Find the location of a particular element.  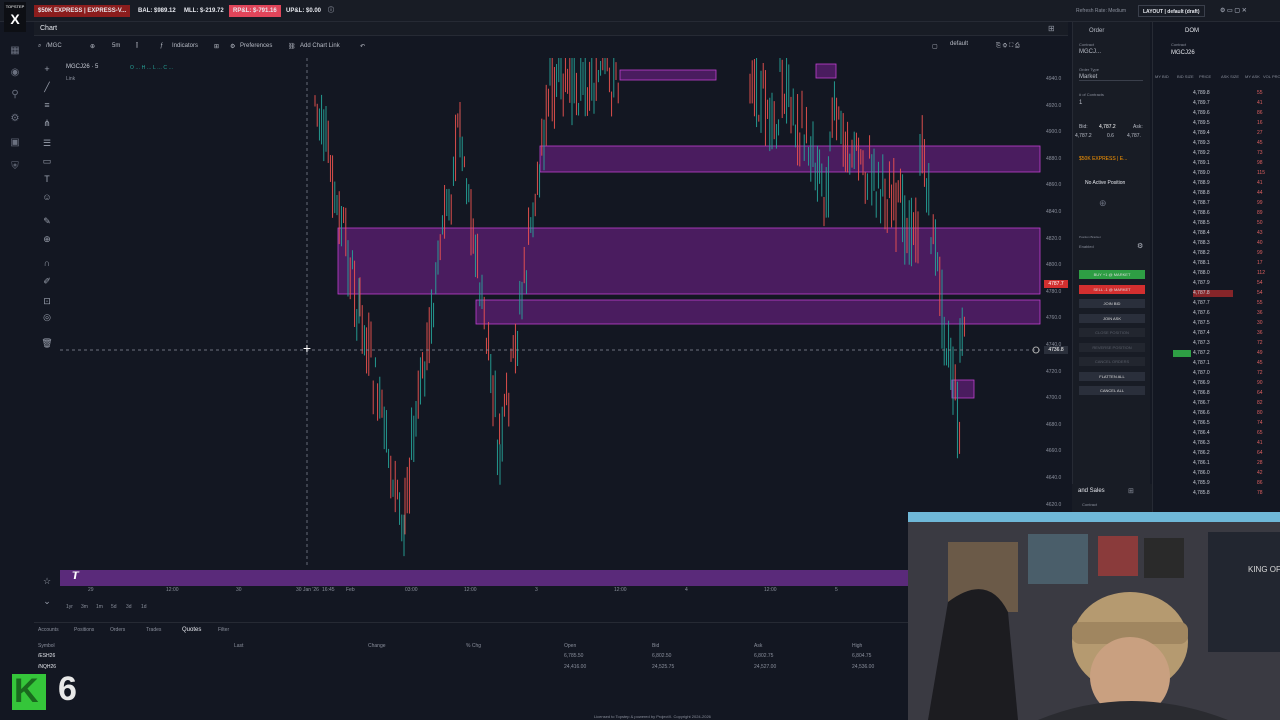

indicators-icon: ƒ is located at coordinates (161, 46).